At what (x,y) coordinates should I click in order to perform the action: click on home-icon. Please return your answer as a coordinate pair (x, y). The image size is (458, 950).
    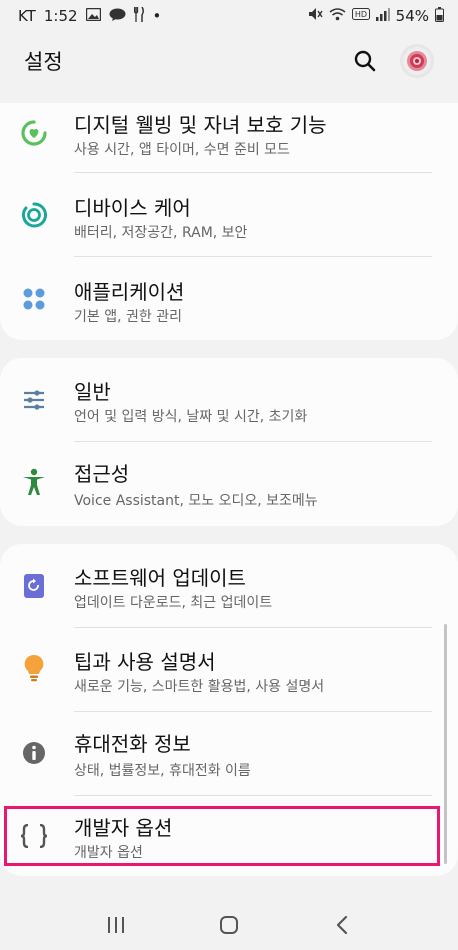
    Looking at the image, I should click on (228, 925).